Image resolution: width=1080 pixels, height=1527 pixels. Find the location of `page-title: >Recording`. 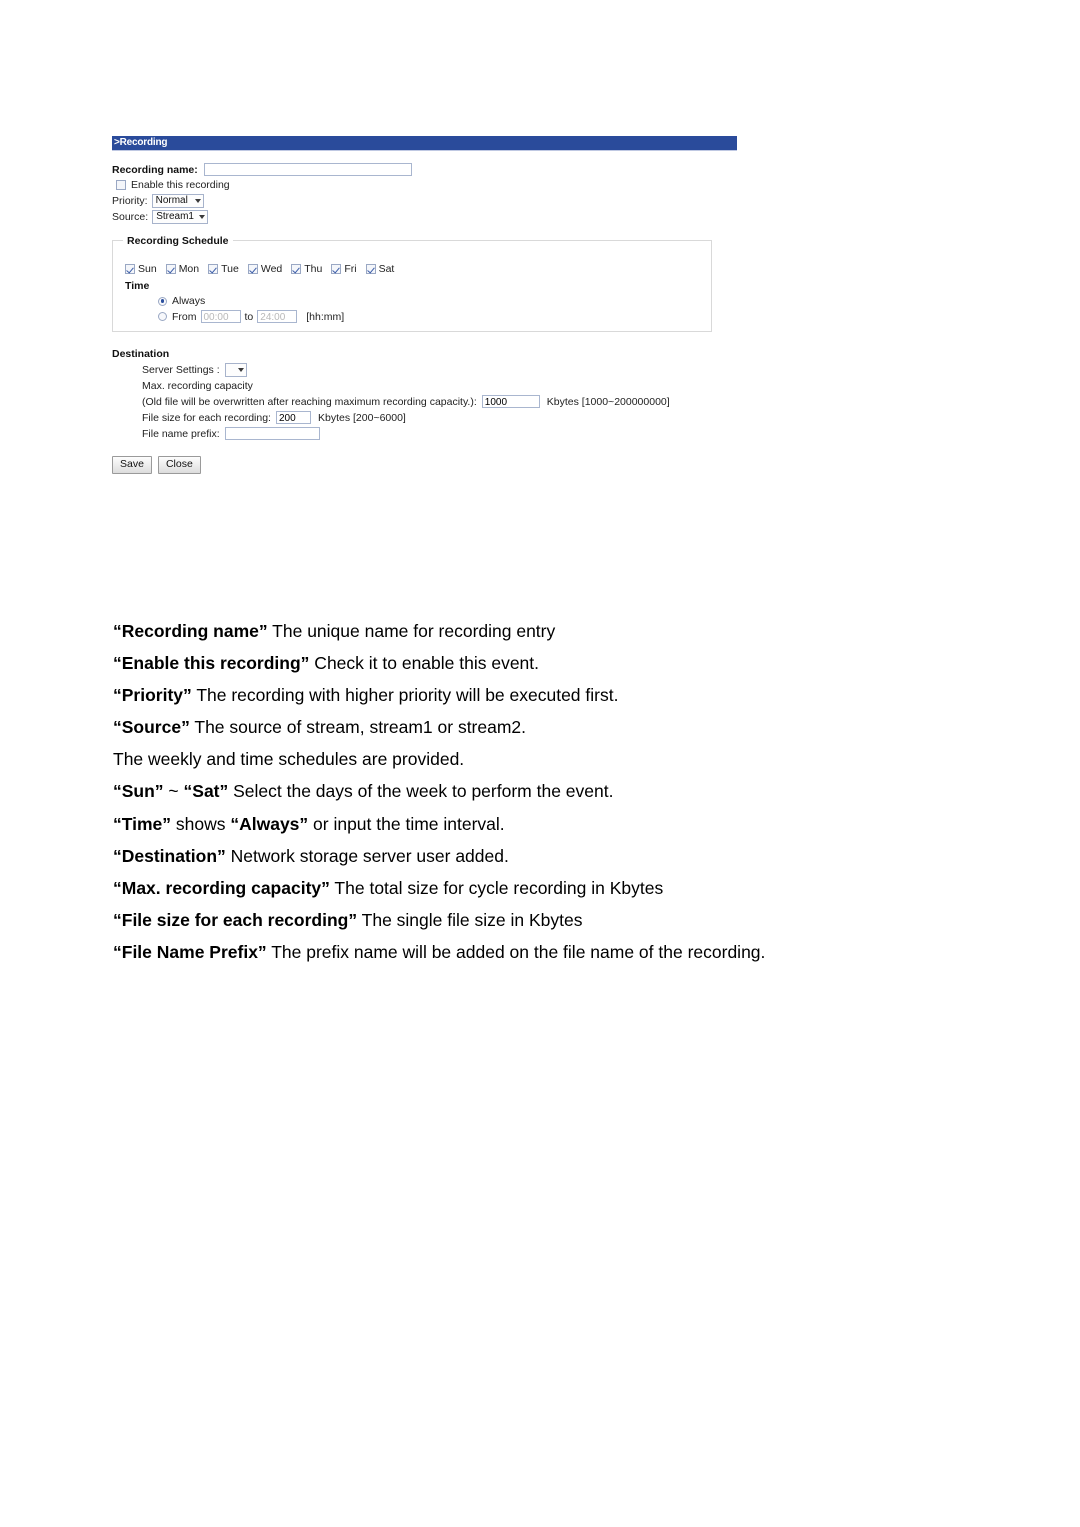

page-title: >Recording is located at coordinates (141, 142).